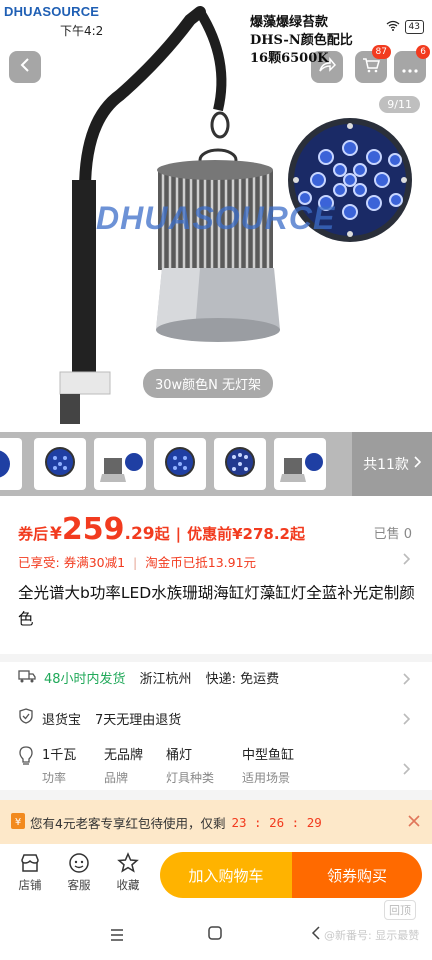 The height and width of the screenshot is (960, 432). I want to click on product-title: 全光谱大b功率LED水族珊瑚海缸灯藻缸灯全蓝补光定制颜色, so click(216, 606).